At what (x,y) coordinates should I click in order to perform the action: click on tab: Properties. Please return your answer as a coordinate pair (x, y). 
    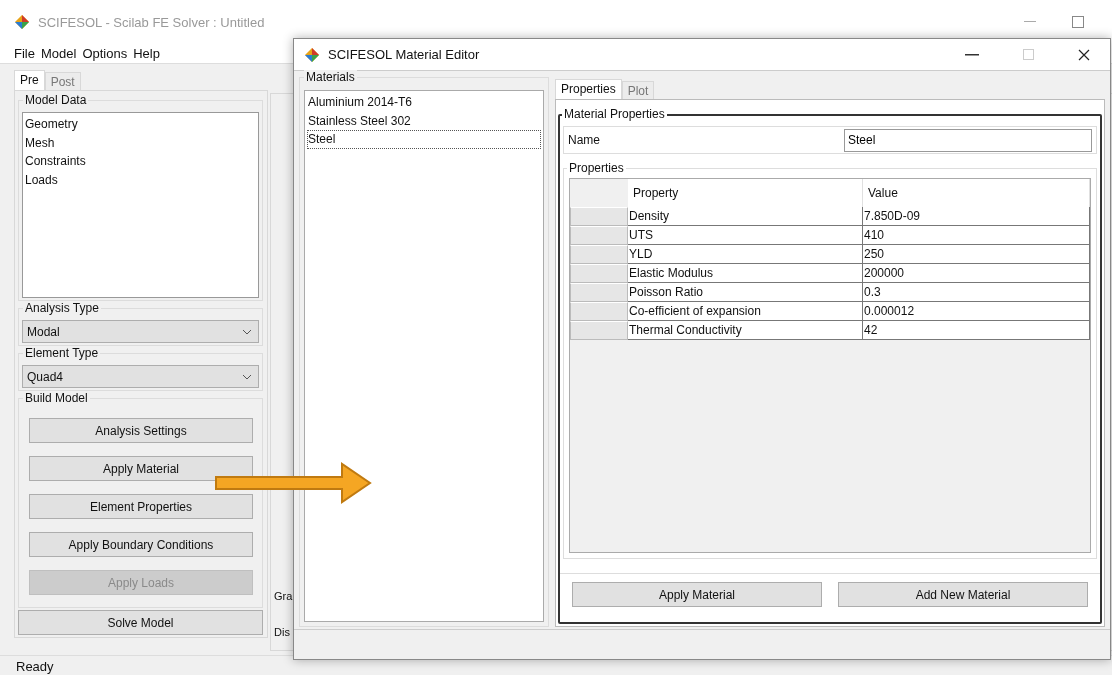
    Looking at the image, I should click on (588, 89).